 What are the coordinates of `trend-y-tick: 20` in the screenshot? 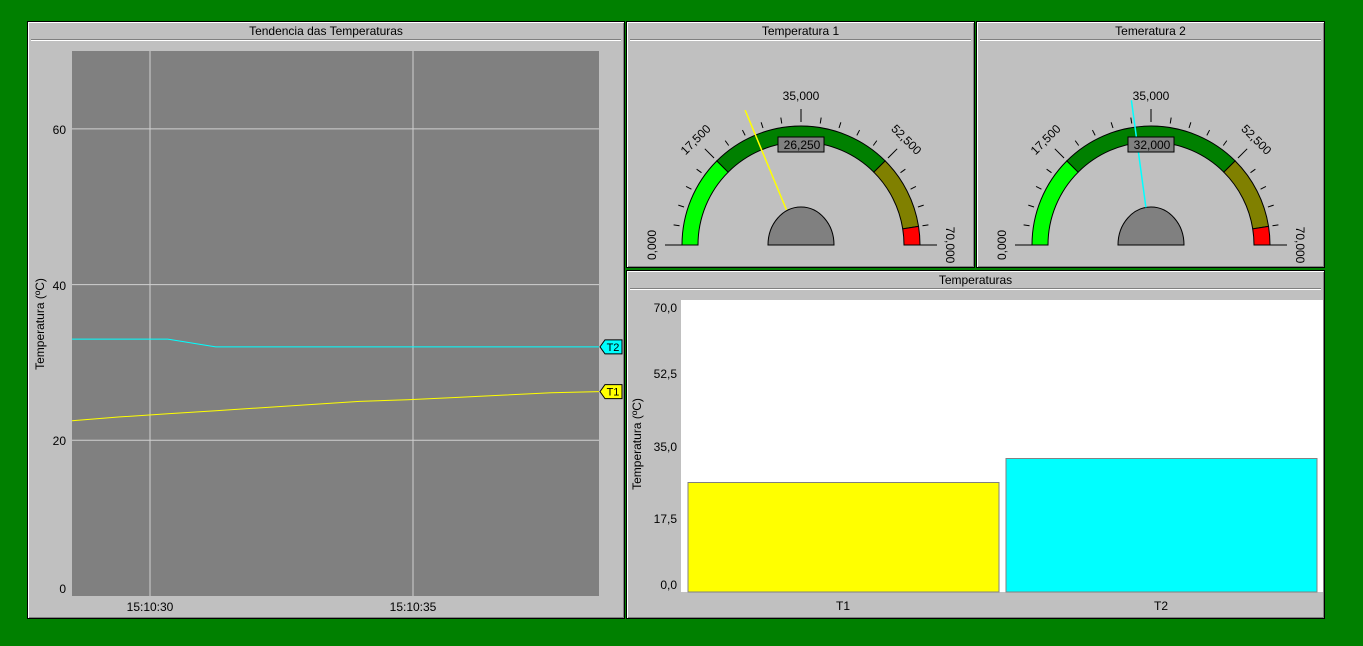 It's located at (60, 441).